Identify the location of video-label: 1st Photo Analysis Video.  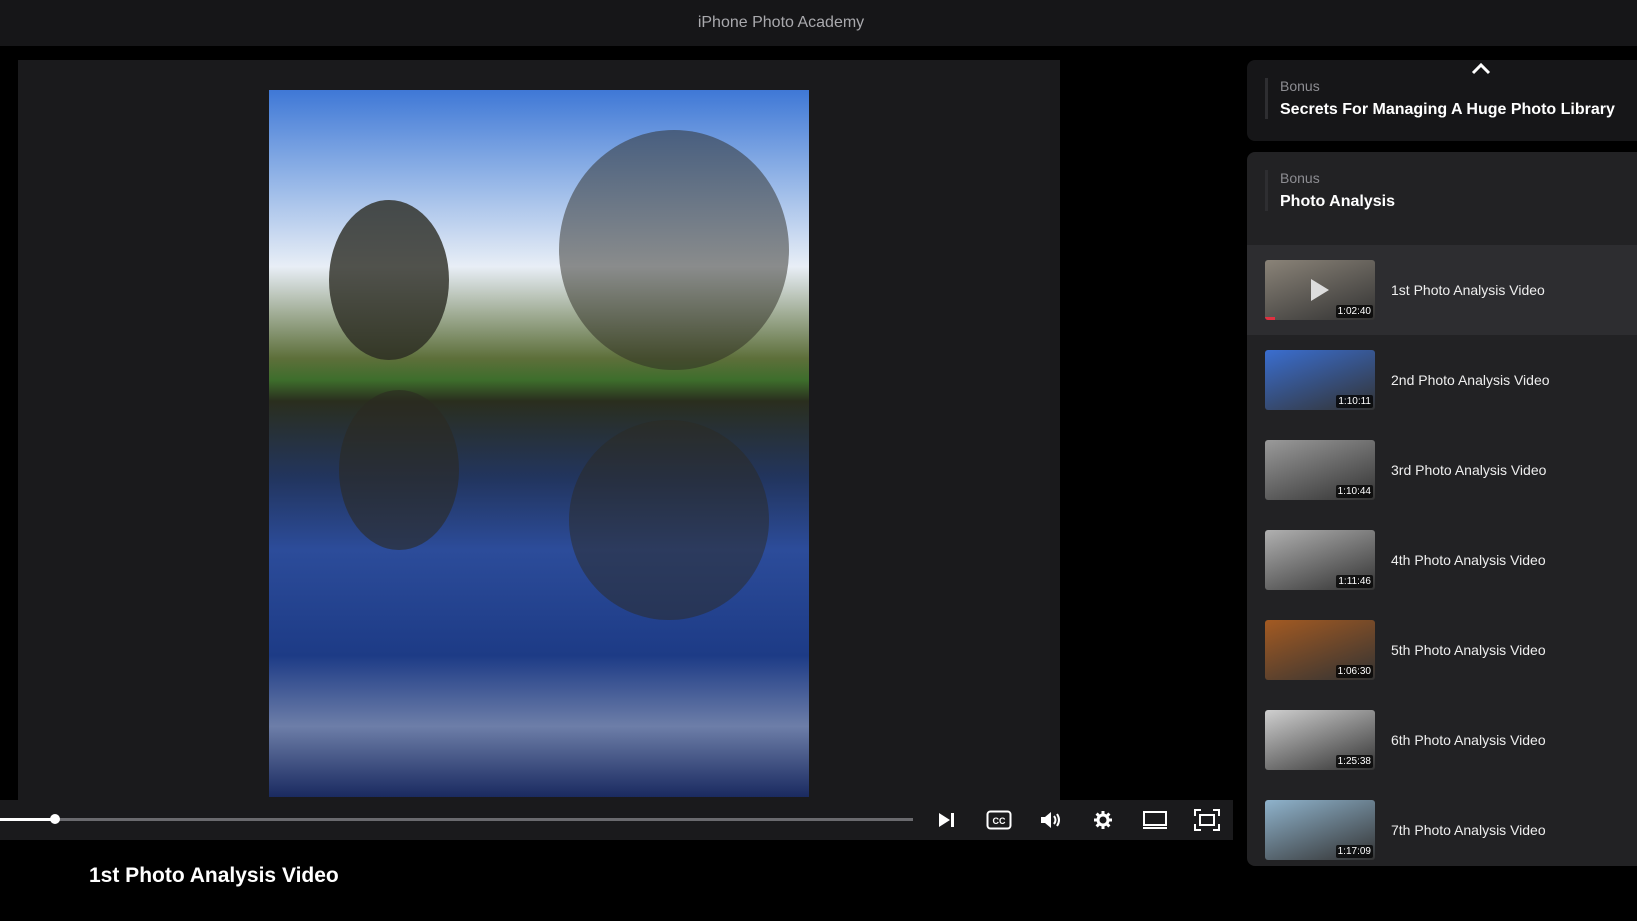
(1468, 290).